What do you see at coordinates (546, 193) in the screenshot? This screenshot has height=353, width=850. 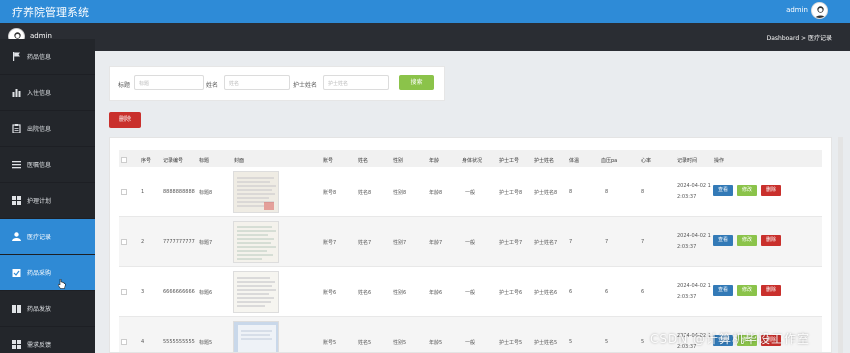 I see `cell-nurse-name: 护士姓名8` at bounding box center [546, 193].